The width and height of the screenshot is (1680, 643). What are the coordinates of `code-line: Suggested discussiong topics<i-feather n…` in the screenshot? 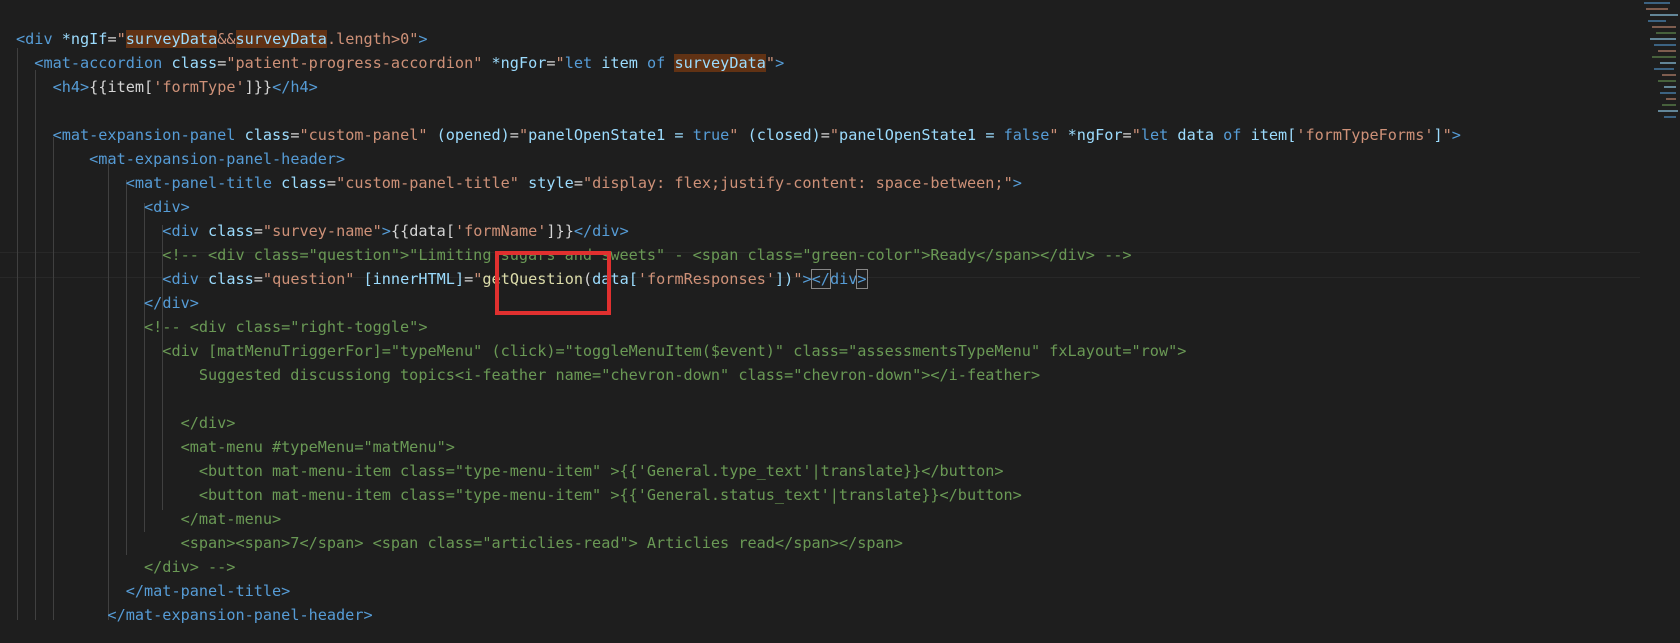 It's located at (528, 375).